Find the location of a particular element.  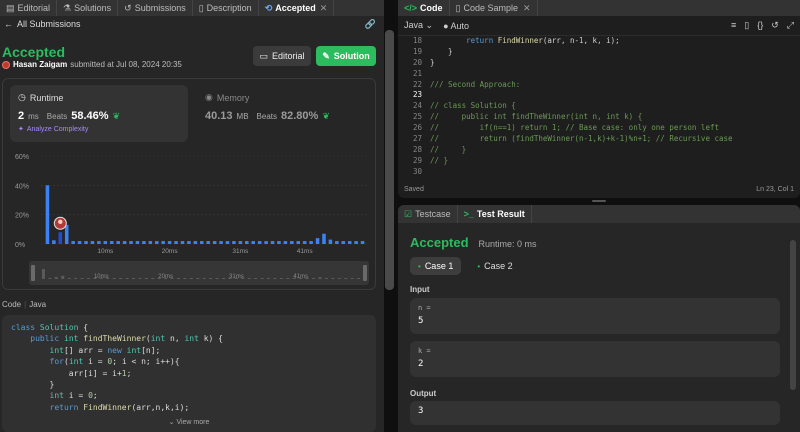

reset-icon: ↺ is located at coordinates (775, 25).